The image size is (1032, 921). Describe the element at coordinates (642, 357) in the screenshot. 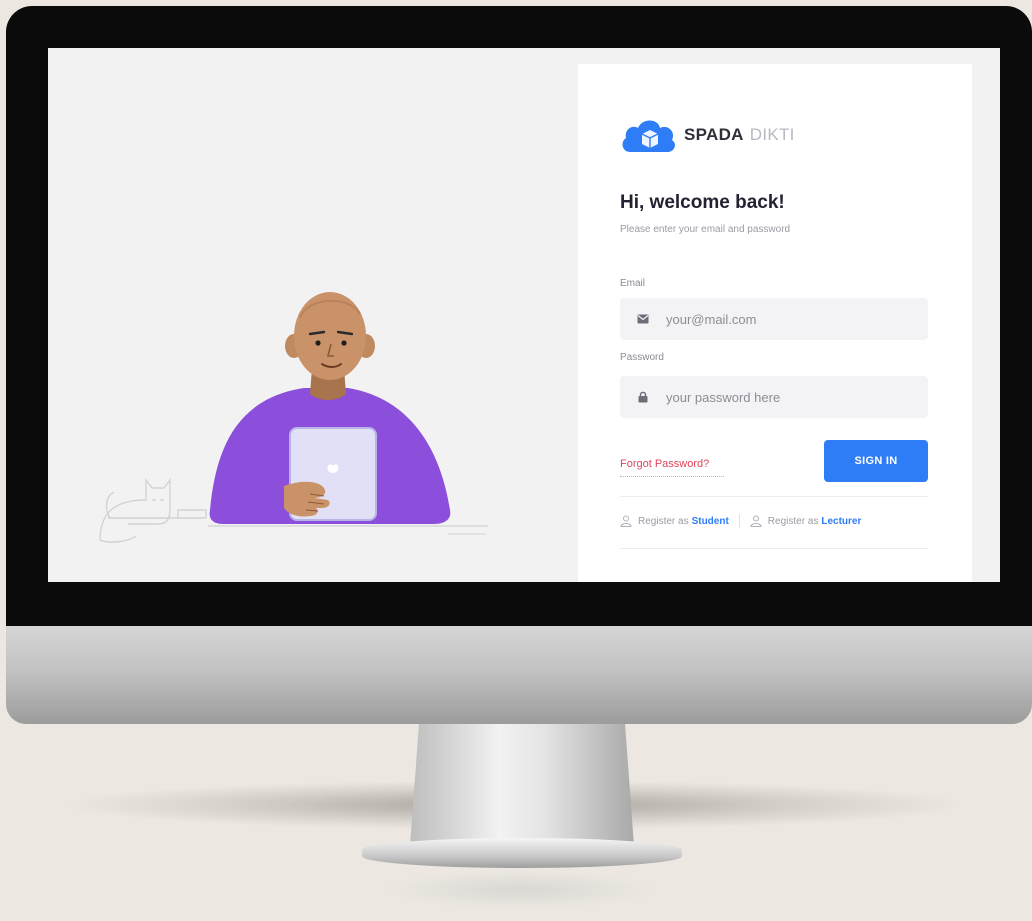

I see `password-label: Password` at that location.